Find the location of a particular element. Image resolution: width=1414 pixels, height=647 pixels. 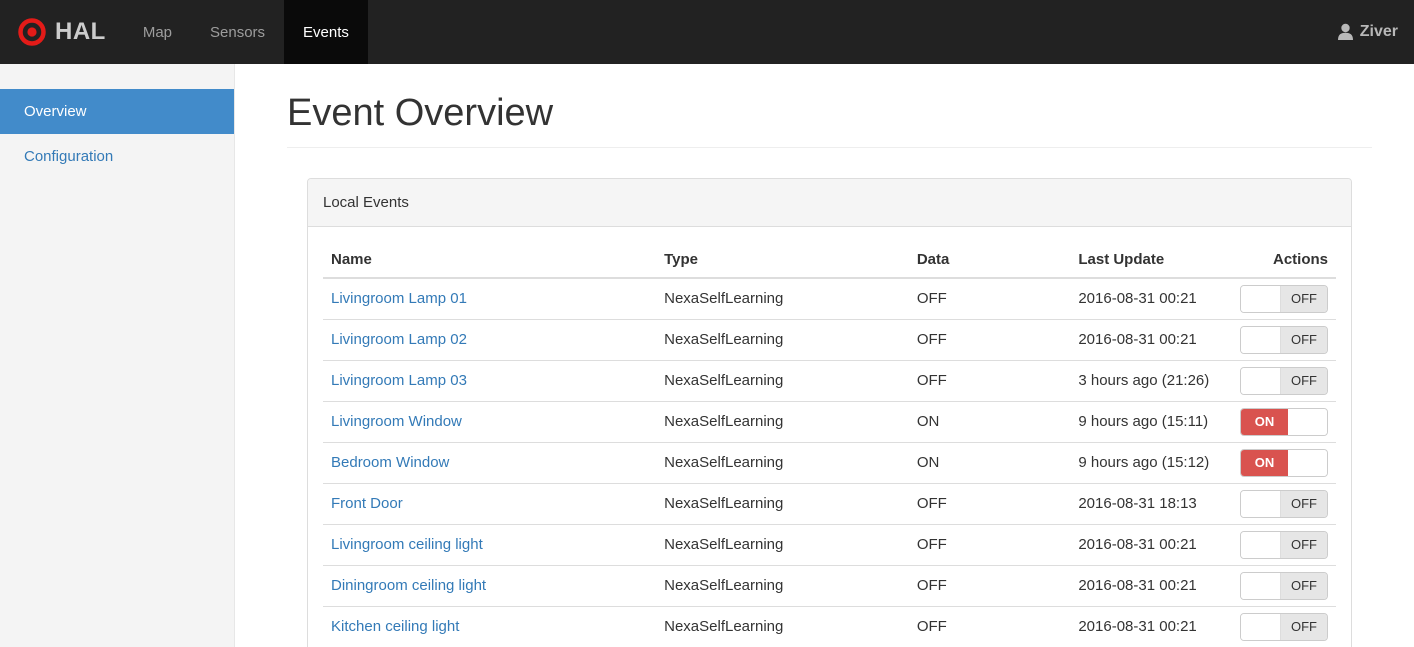

event-name-link: Kitchen ceiling light is located at coordinates (395, 626).